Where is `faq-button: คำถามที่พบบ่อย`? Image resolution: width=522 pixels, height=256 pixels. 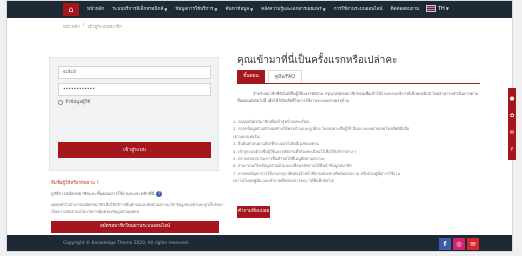 faq-button: คำถามที่พบบ่อย is located at coordinates (253, 212).